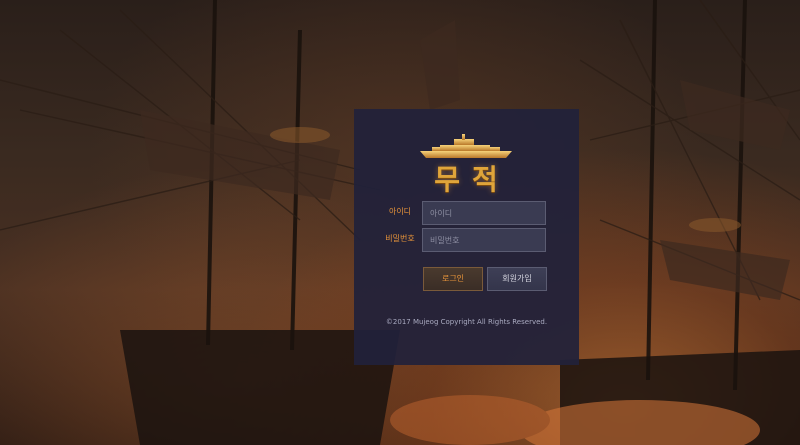 The height and width of the screenshot is (445, 800). Describe the element at coordinates (484, 240) in the screenshot. I see `password-input` at that location.